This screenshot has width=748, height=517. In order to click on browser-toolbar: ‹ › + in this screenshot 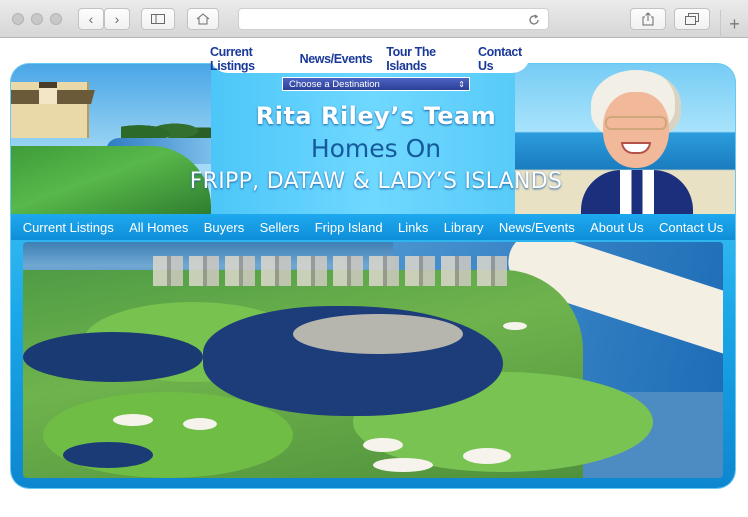, I will do `click(374, 19)`.